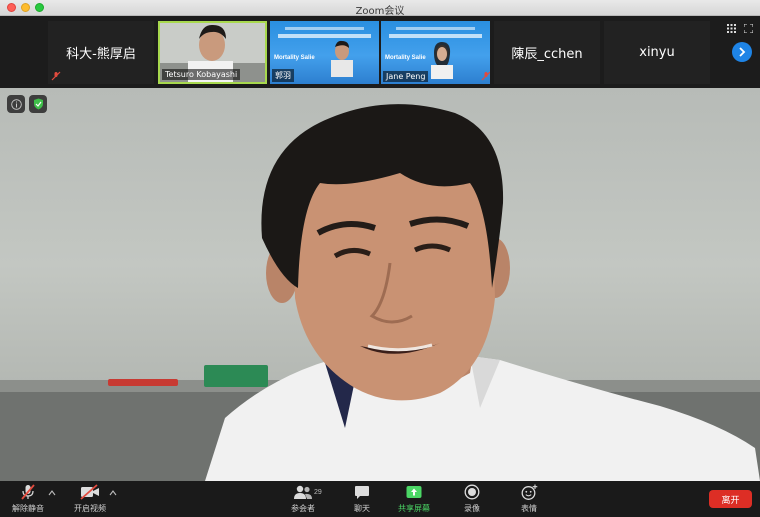 The image size is (760, 517). What do you see at coordinates (362, 508) in the screenshot?
I see `chat-label: 聊天` at bounding box center [362, 508].